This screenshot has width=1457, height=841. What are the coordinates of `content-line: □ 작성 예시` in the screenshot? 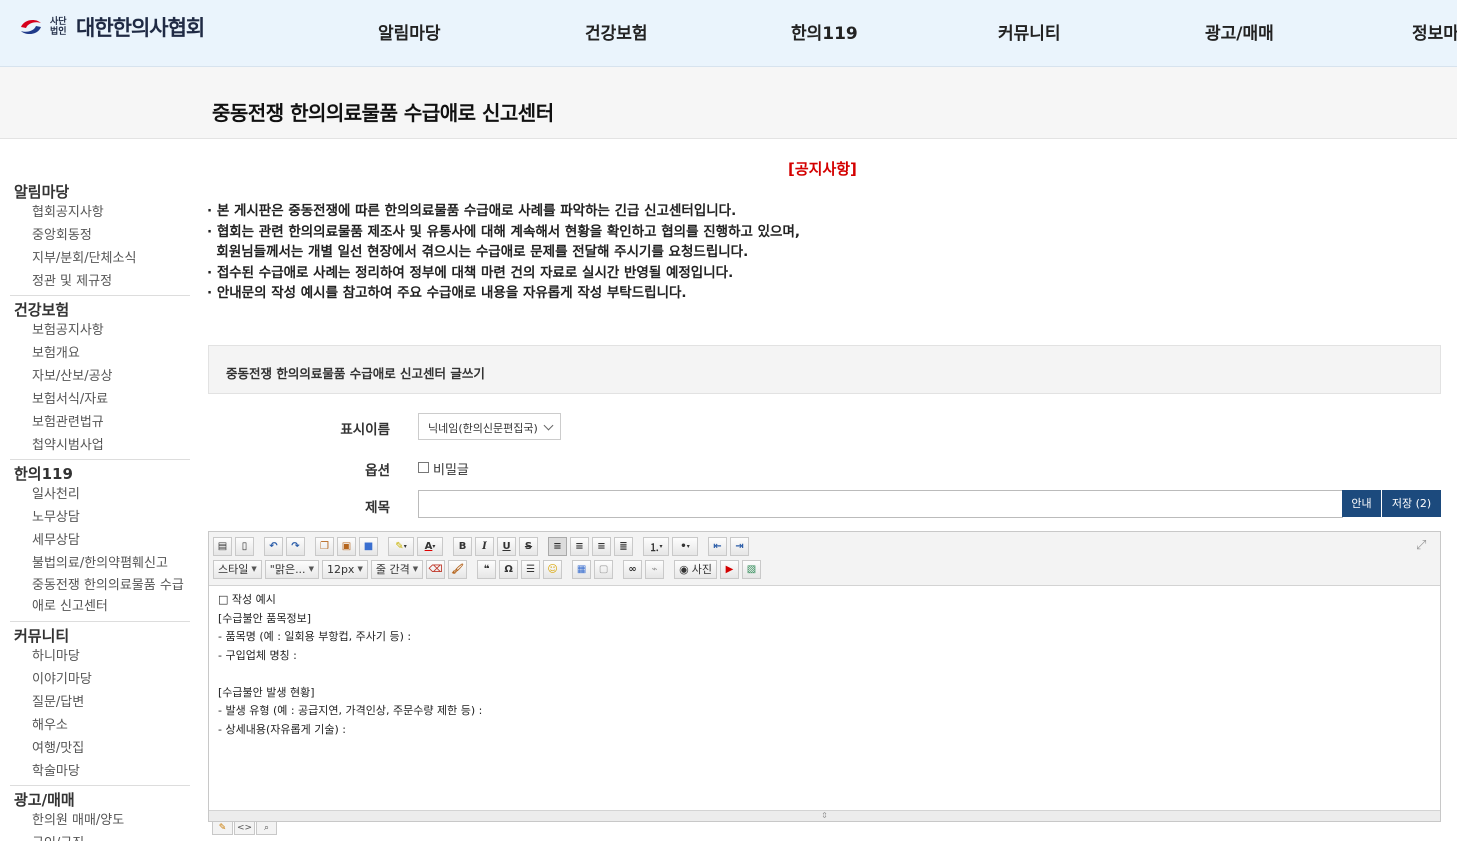 It's located at (247, 599).